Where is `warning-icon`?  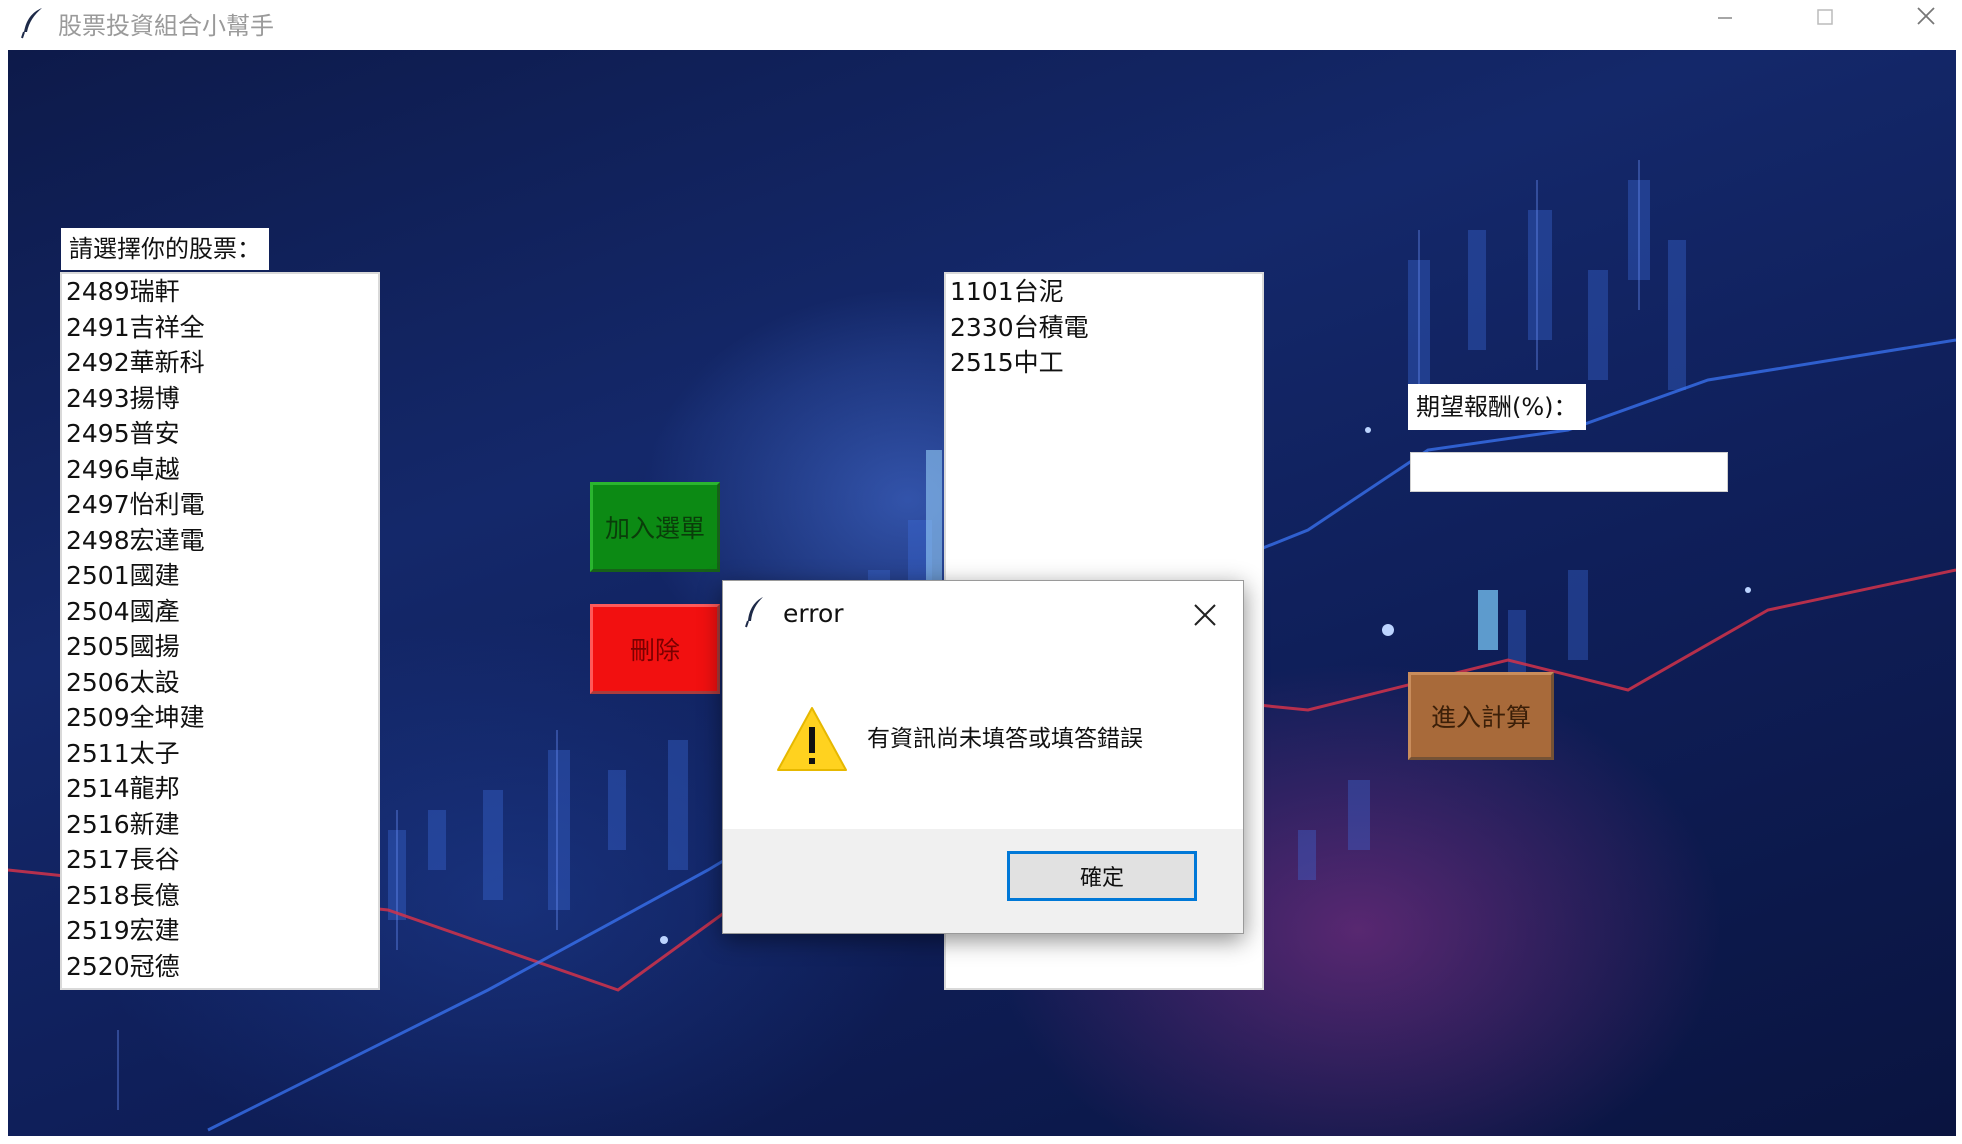
warning-icon is located at coordinates (812, 739).